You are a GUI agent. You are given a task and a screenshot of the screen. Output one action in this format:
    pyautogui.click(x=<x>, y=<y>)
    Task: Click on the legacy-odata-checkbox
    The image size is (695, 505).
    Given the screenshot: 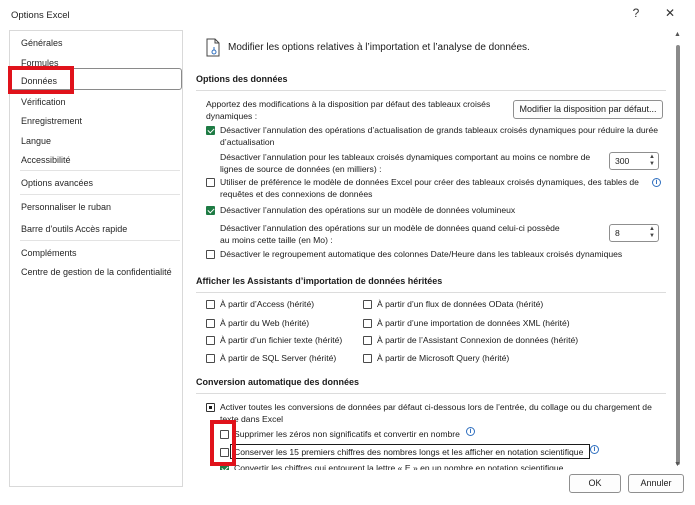 What is the action you would take?
    pyautogui.click(x=367, y=304)
    